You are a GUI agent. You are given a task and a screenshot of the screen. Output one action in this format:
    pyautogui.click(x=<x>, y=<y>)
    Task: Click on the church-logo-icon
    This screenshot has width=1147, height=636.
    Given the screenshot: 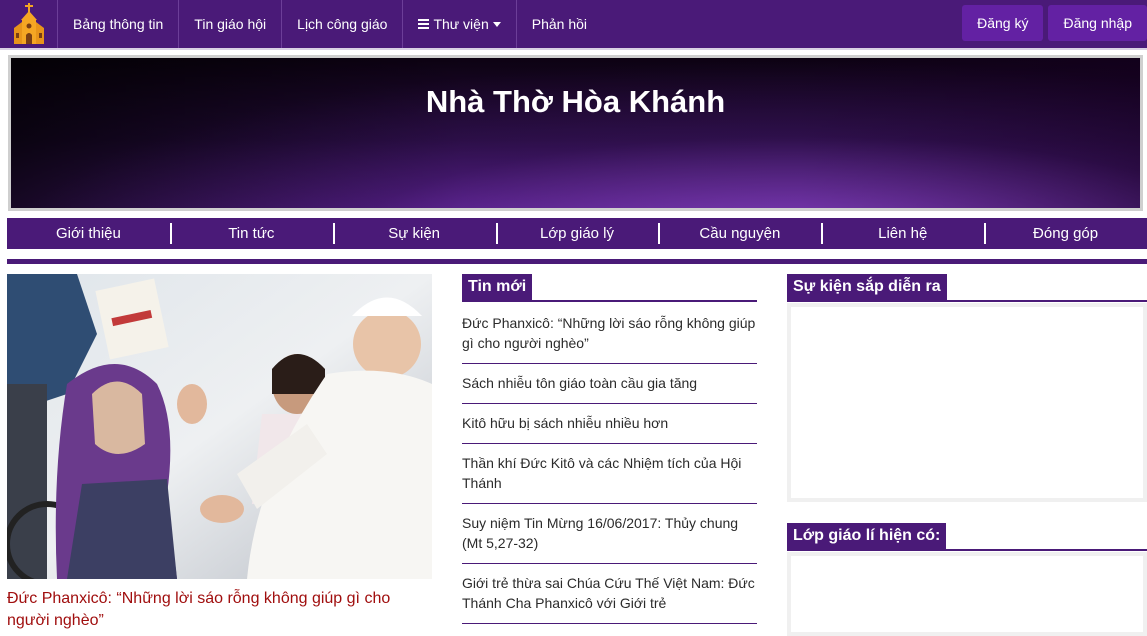 What is the action you would take?
    pyautogui.click(x=29, y=24)
    